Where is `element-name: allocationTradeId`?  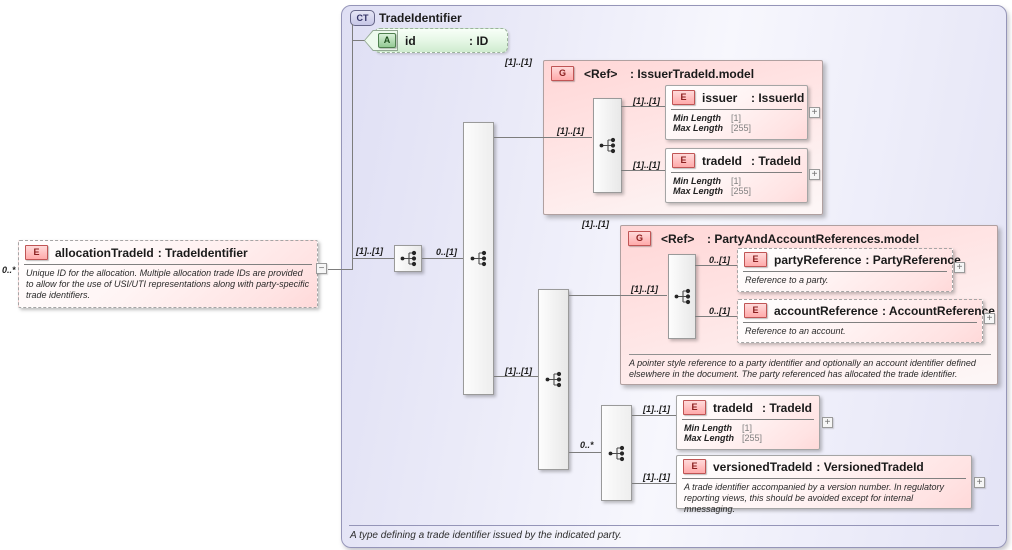
element-name: allocationTradeId is located at coordinates (104, 252).